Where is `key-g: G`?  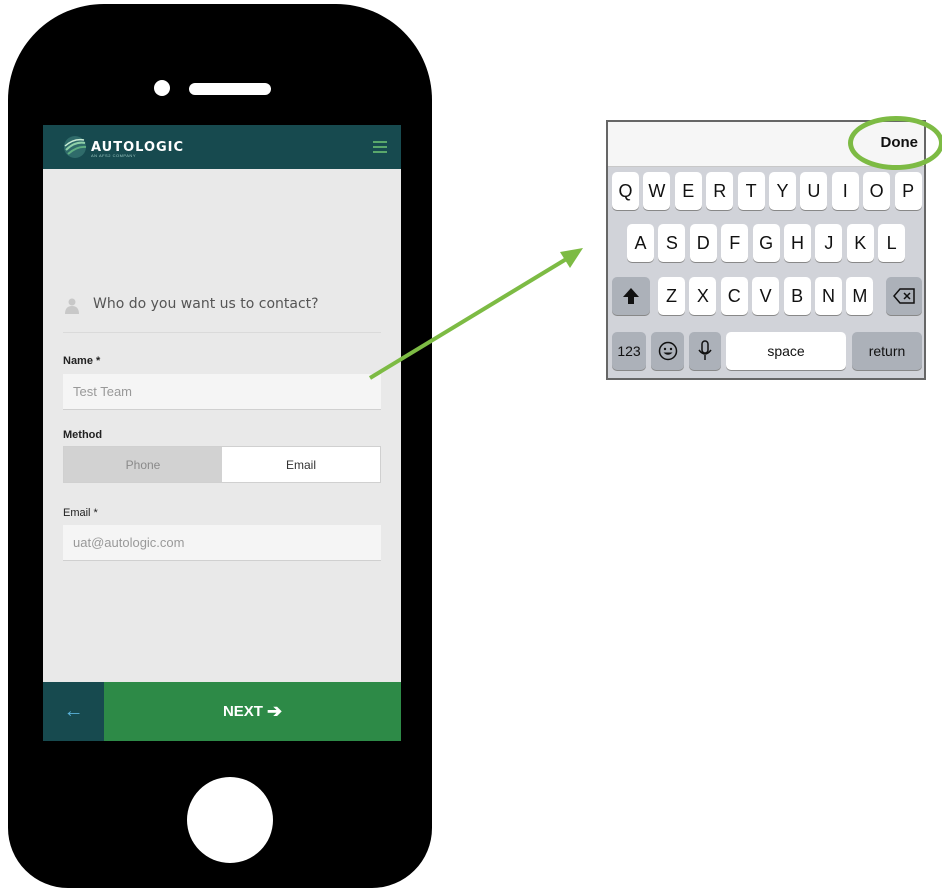 key-g: G is located at coordinates (766, 243).